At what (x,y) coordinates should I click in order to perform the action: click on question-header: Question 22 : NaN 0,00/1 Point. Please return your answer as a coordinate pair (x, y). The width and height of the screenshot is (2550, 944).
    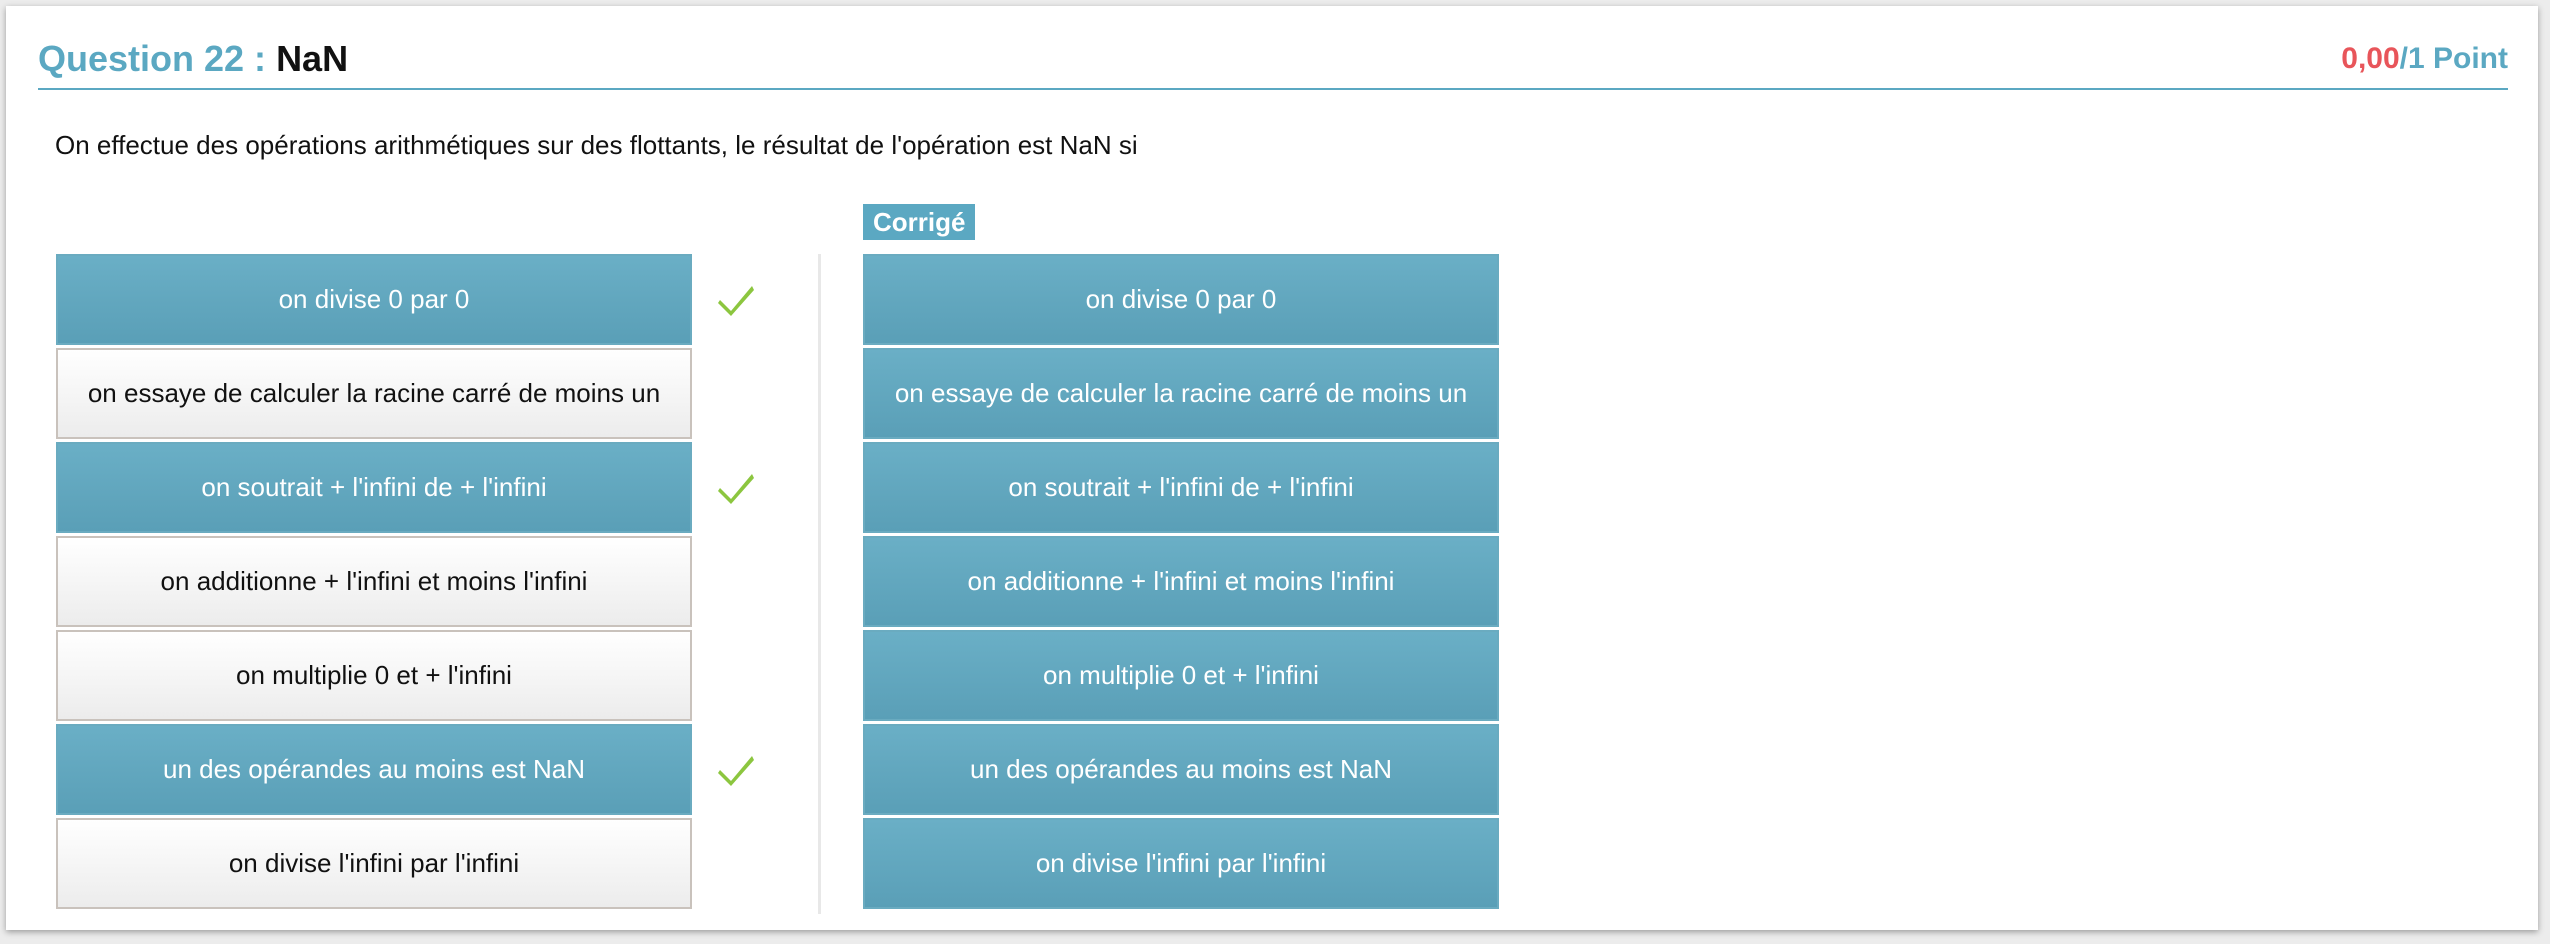
    Looking at the image, I should click on (1273, 62).